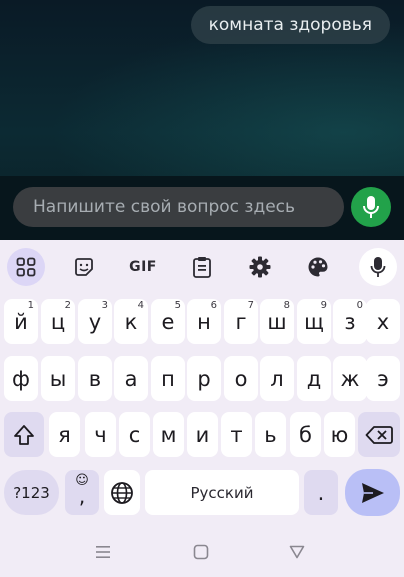  I want to click on square-icon, so click(201, 552).